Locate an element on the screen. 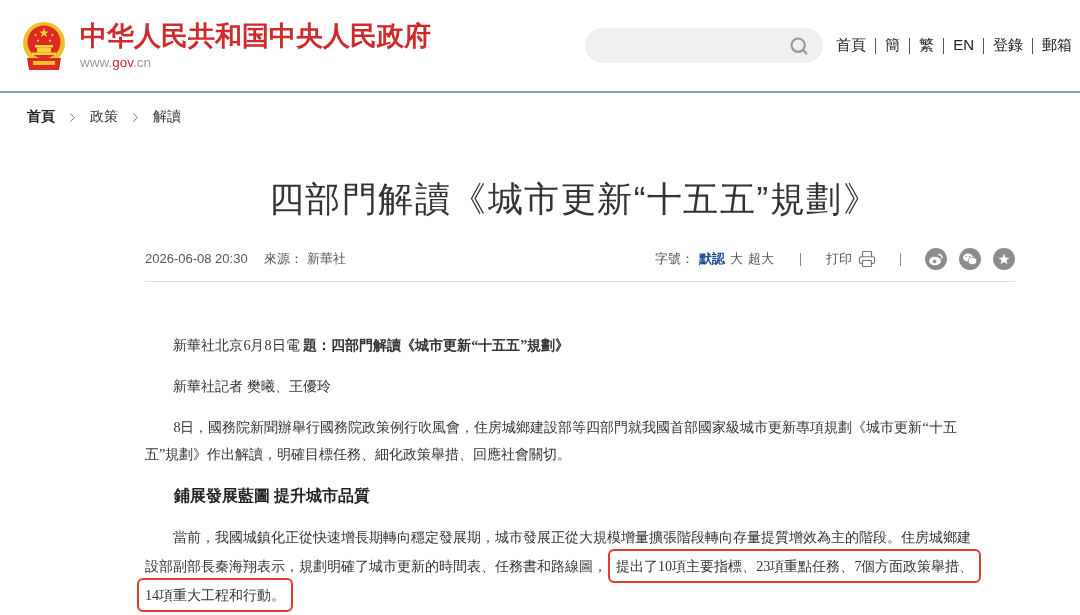 This screenshot has height=615, width=1080. dateline-paragraph: 新華社北京6月8日電 題：四部門解讀《城市更新“十五五”規劃》 is located at coordinates (371, 345).